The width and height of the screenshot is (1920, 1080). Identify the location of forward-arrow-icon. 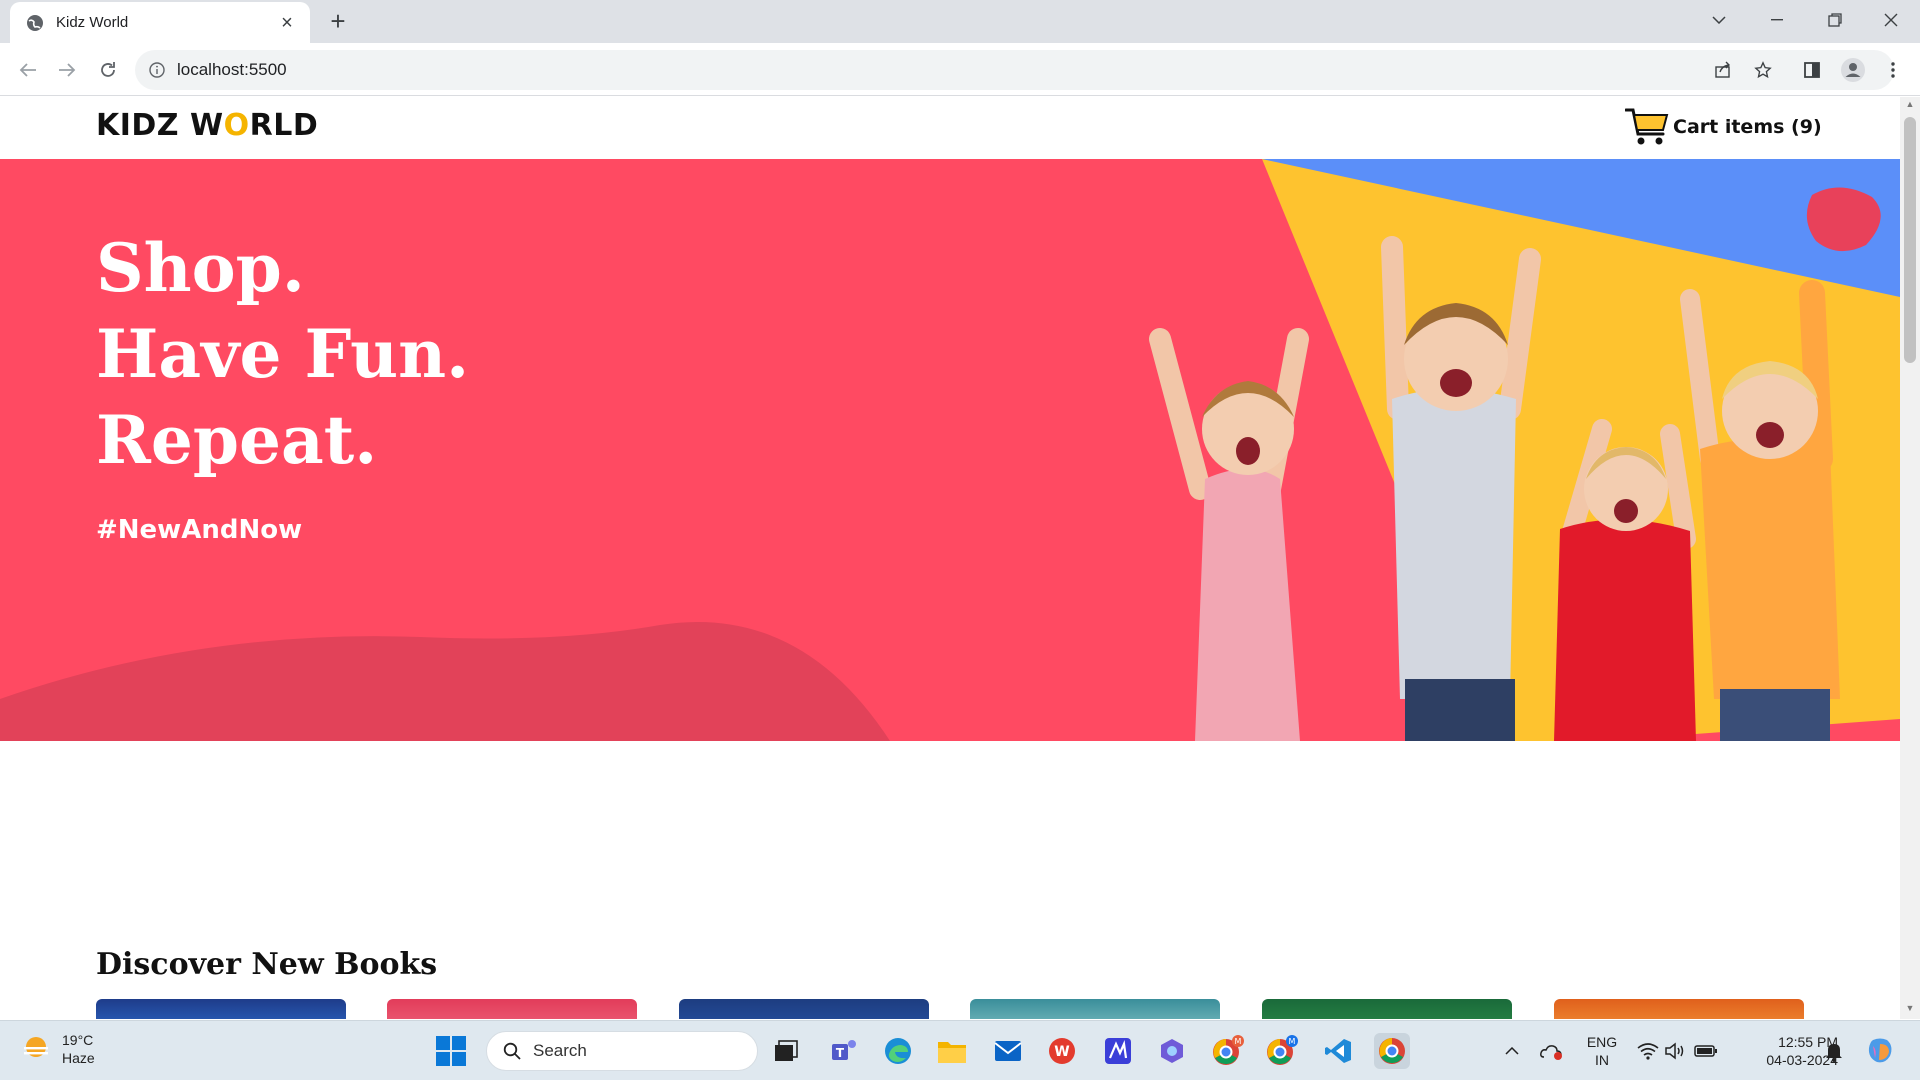
(67, 70).